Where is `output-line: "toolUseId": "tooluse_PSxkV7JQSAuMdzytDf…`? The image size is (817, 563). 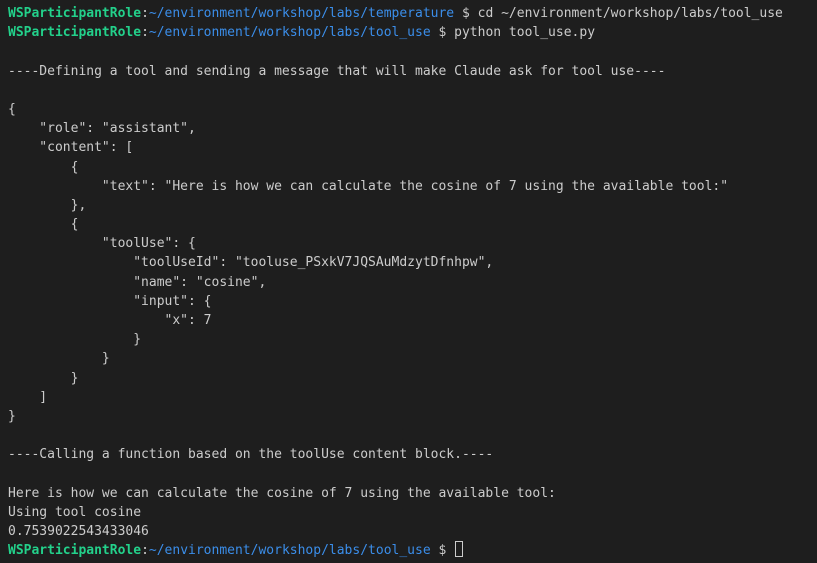
output-line: "toolUseId": "tooluse_PSxkV7JQSAuMdzytDf… is located at coordinates (251, 263).